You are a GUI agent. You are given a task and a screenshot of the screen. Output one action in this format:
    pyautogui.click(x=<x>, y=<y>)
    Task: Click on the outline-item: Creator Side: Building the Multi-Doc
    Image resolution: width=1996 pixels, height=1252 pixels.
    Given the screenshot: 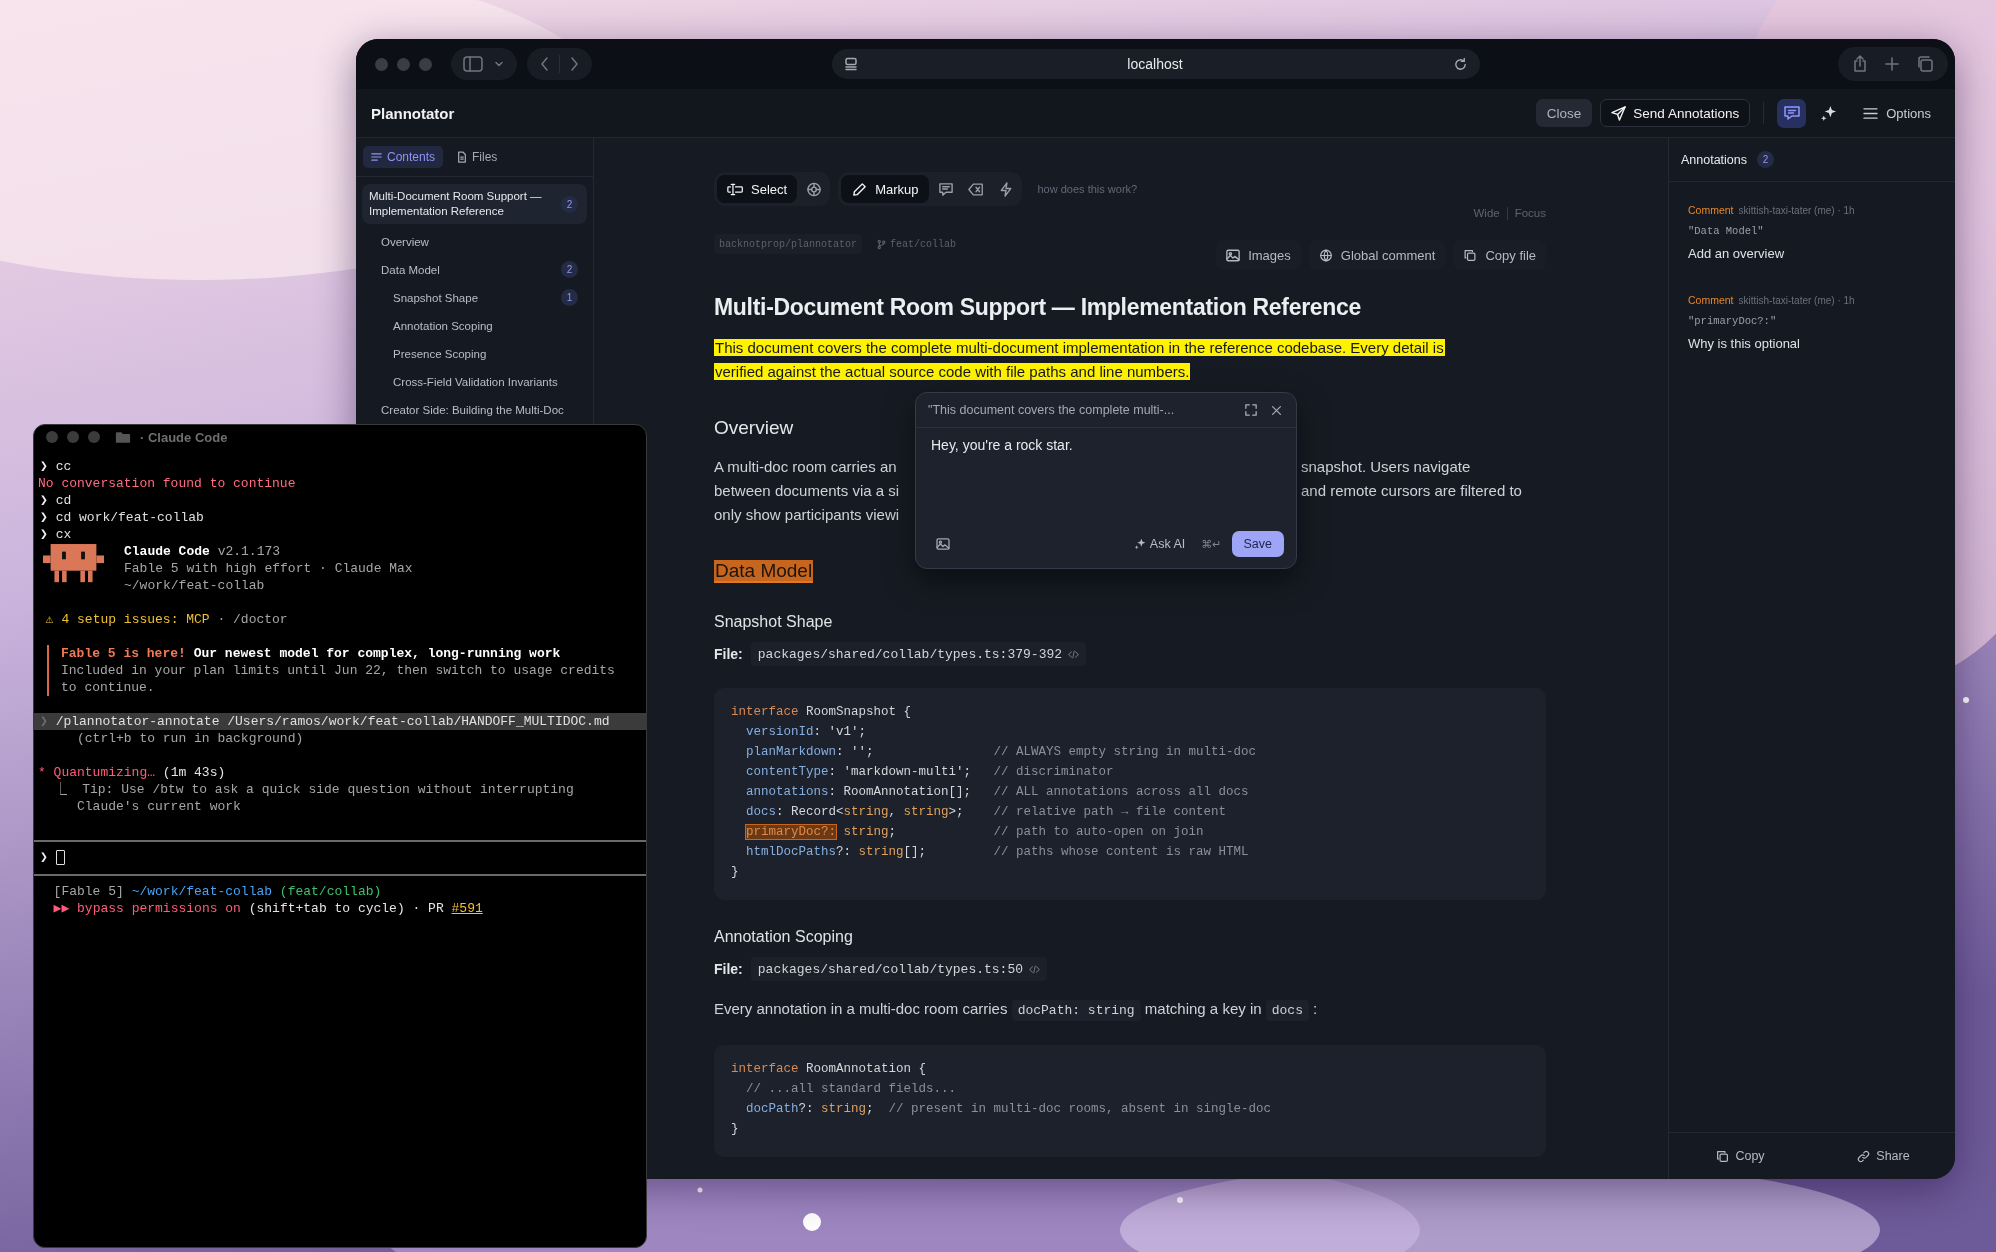 What is the action you would take?
    pyautogui.click(x=474, y=409)
    